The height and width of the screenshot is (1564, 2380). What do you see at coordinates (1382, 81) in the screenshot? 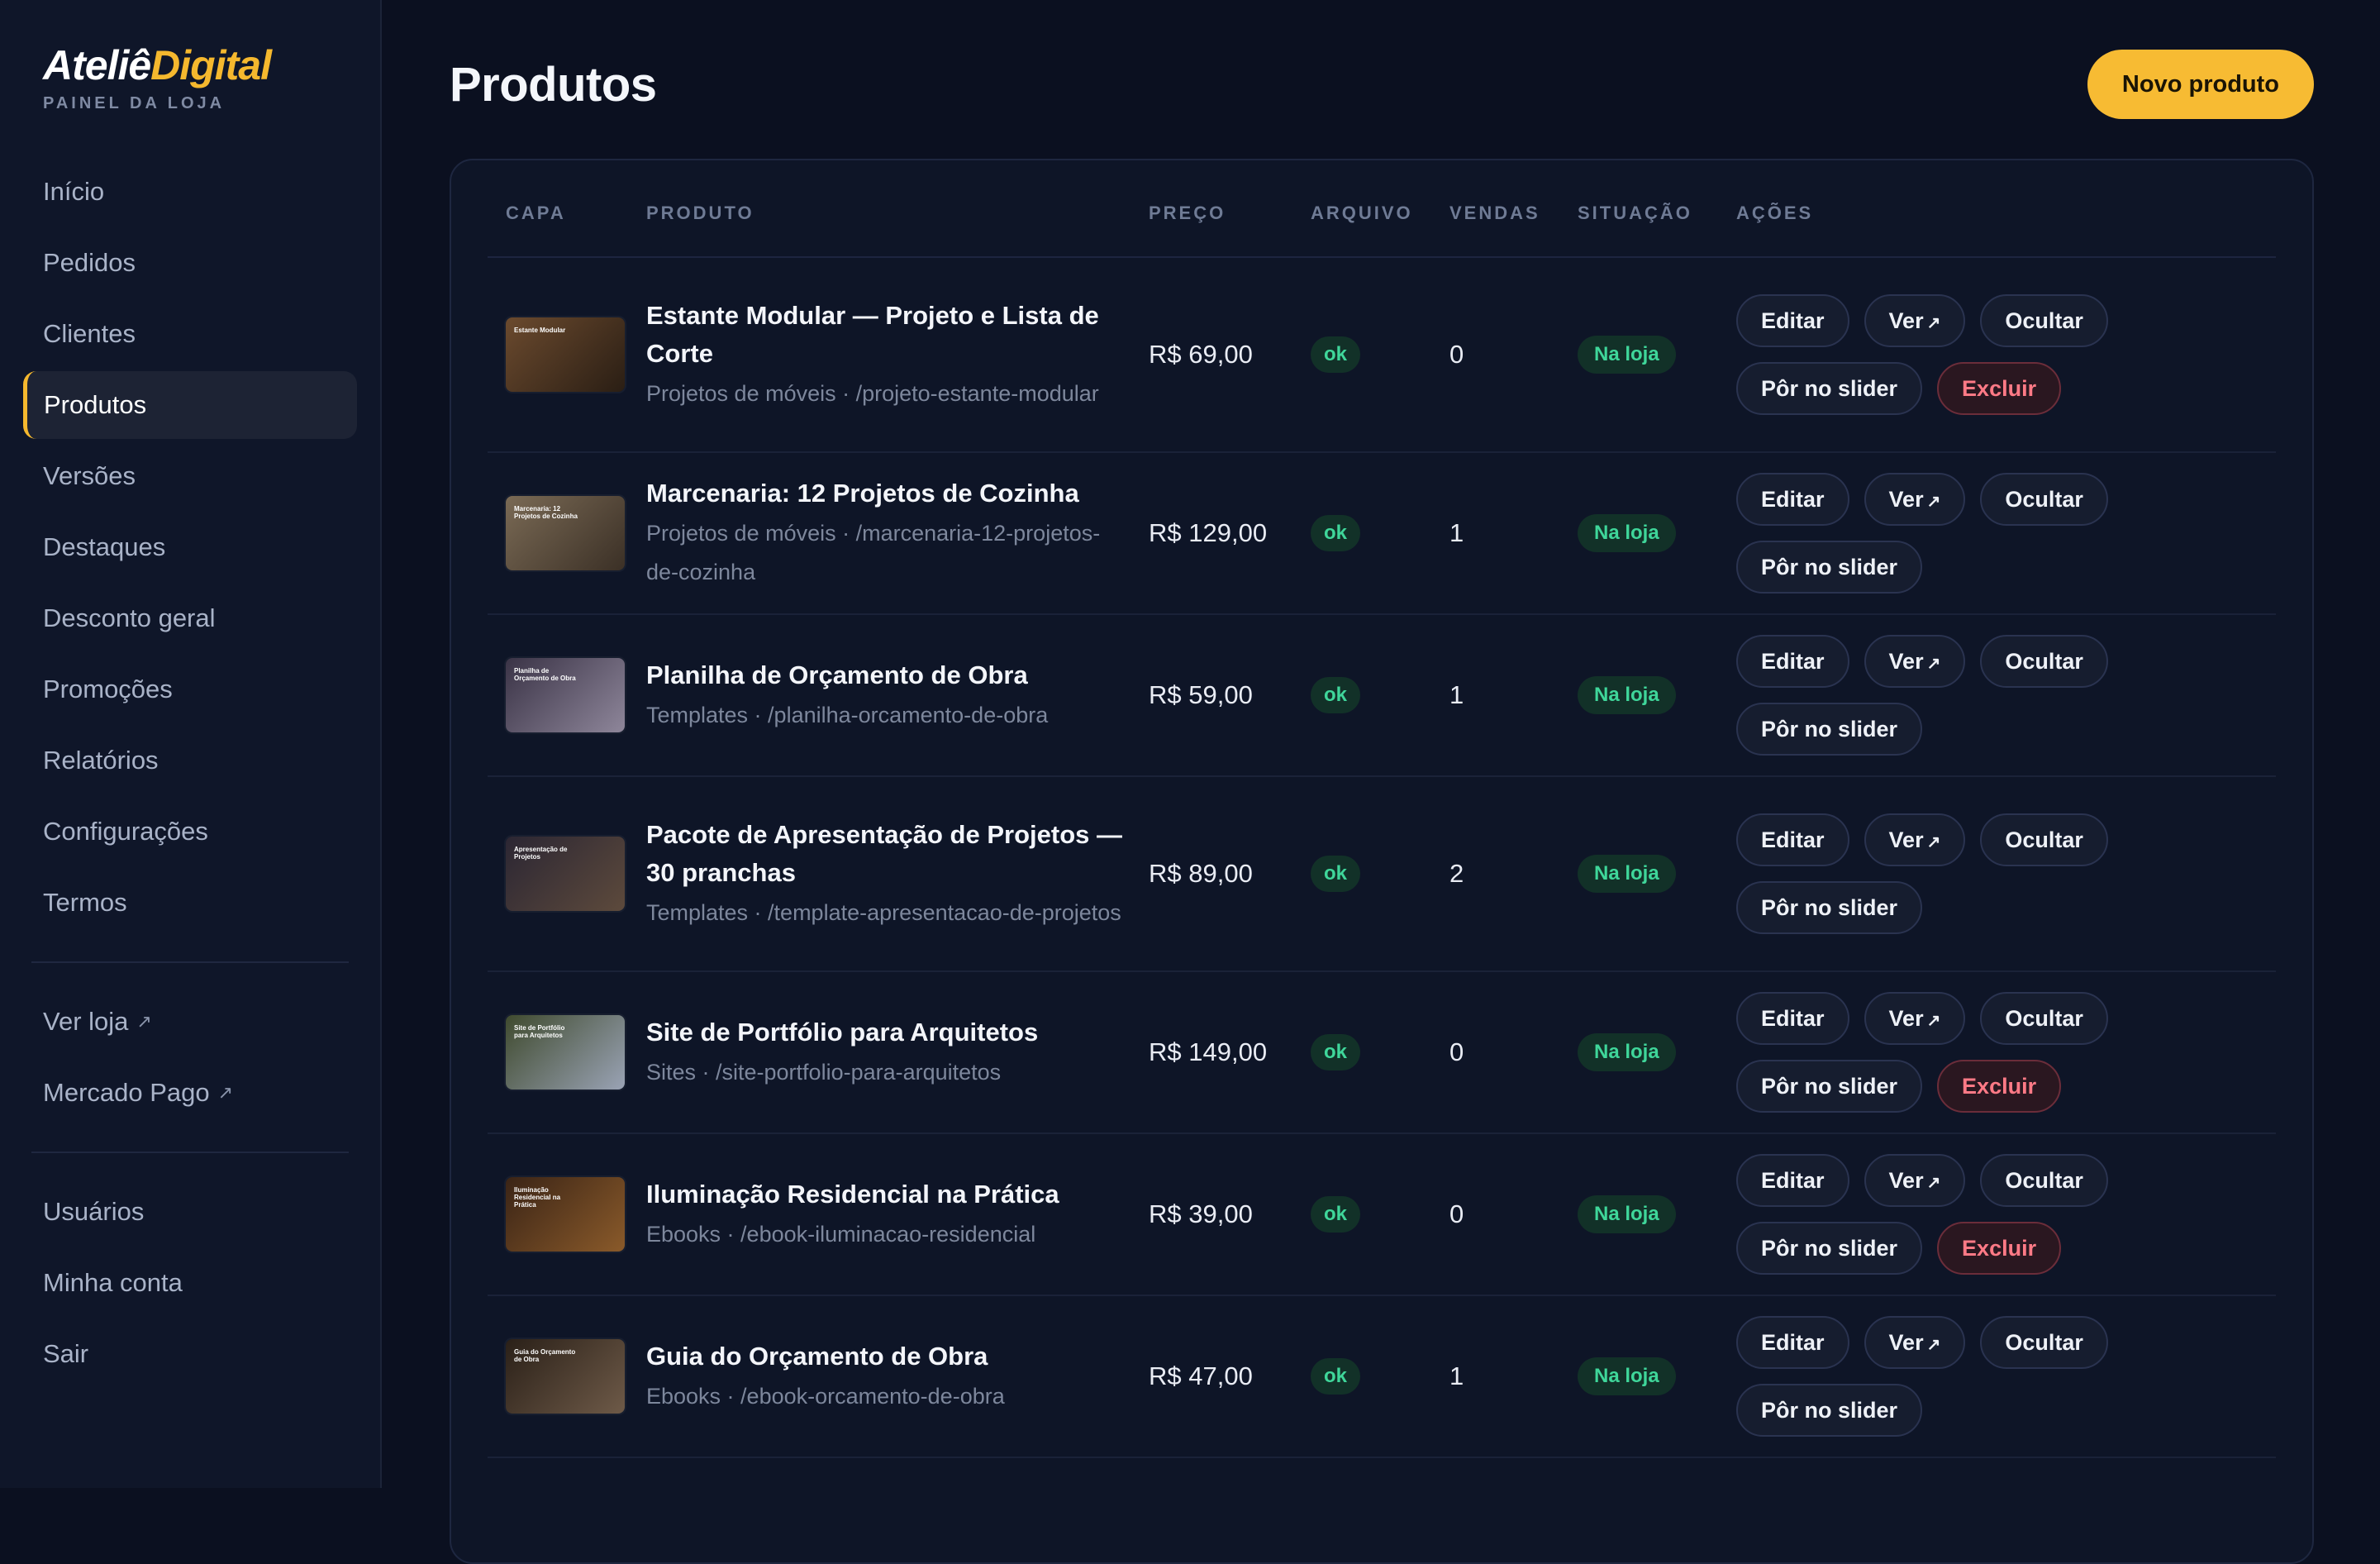
I see `page-header: Produtos Novo produto` at bounding box center [1382, 81].